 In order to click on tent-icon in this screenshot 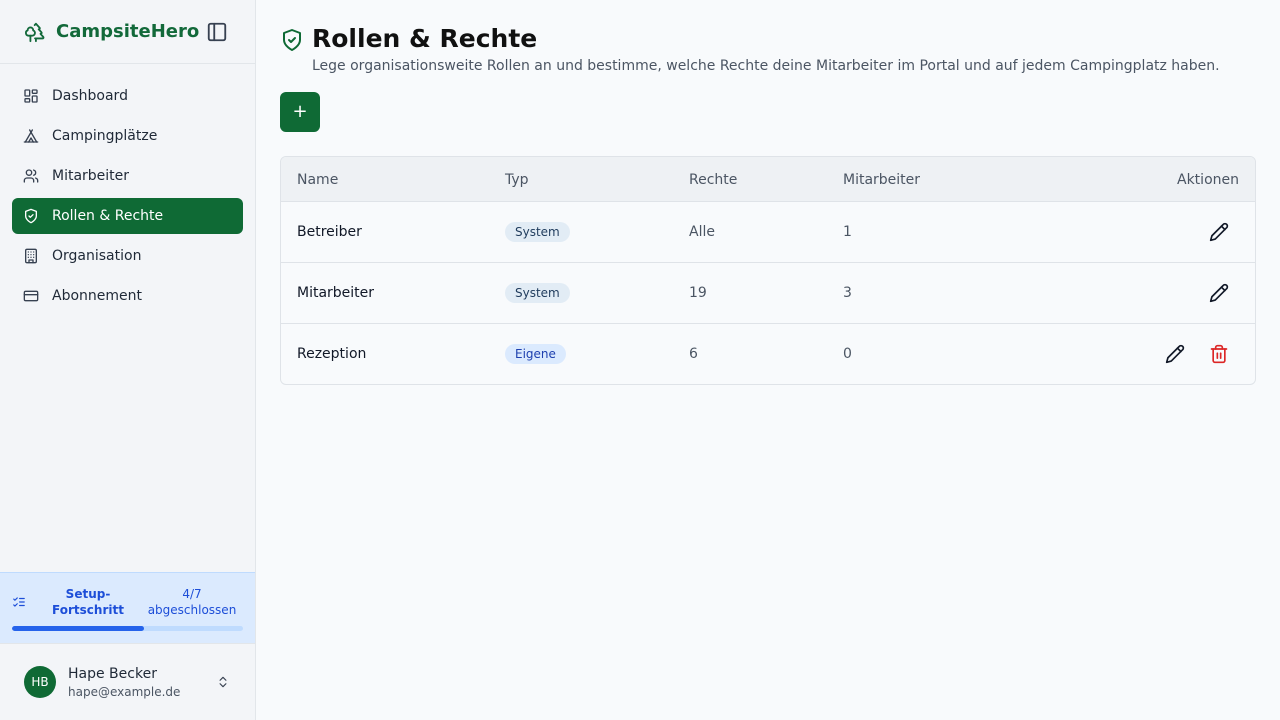, I will do `click(31, 136)`.